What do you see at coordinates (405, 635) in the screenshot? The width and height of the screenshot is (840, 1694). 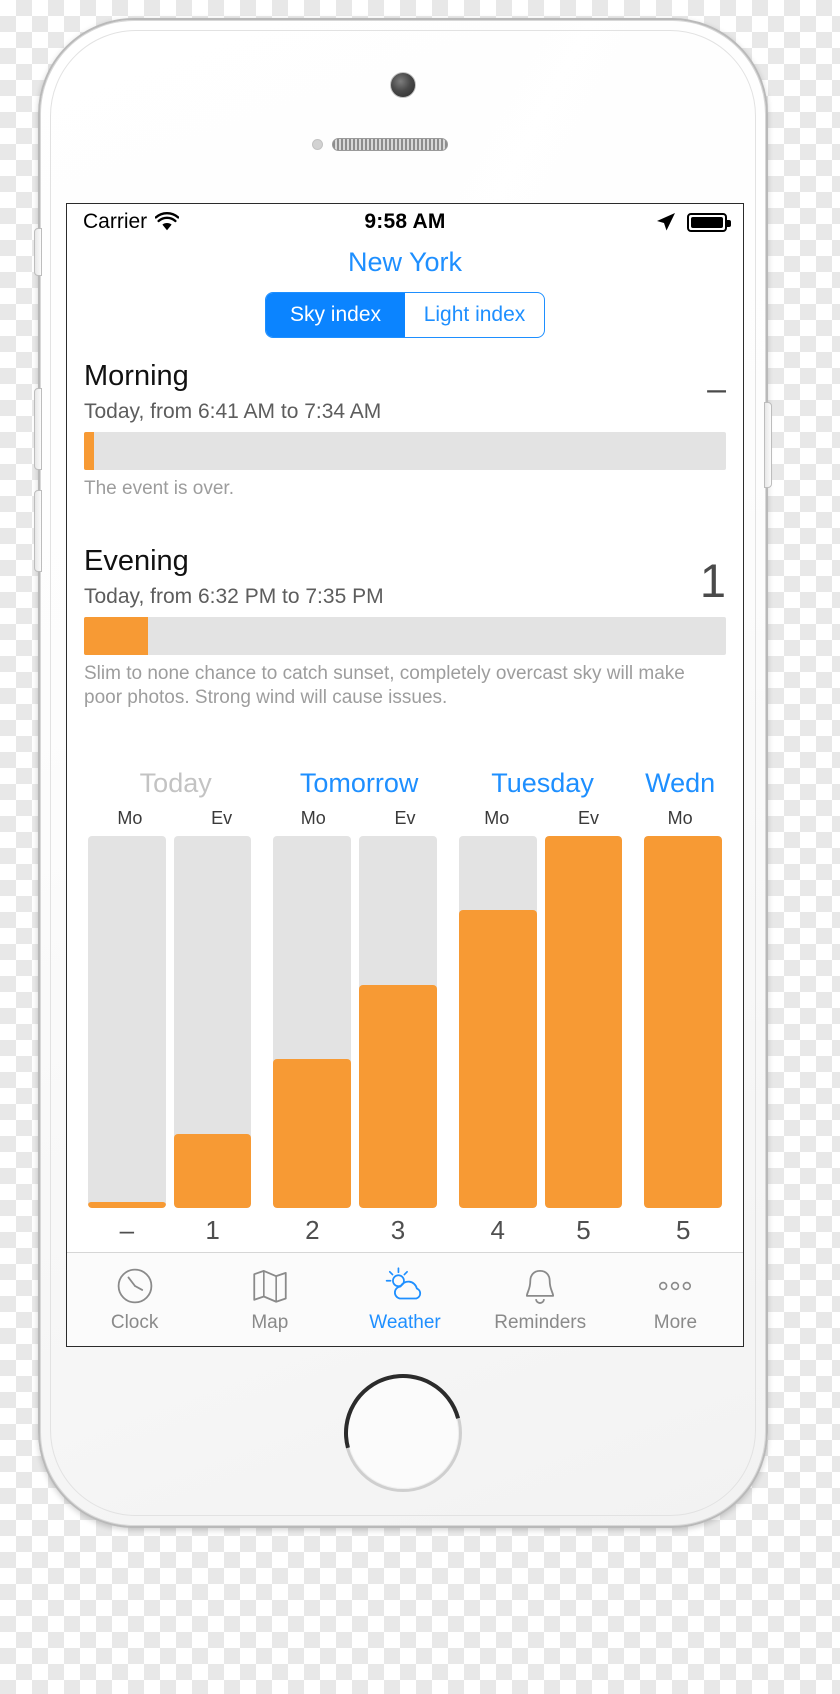 I see `event-progress-track-evening` at bounding box center [405, 635].